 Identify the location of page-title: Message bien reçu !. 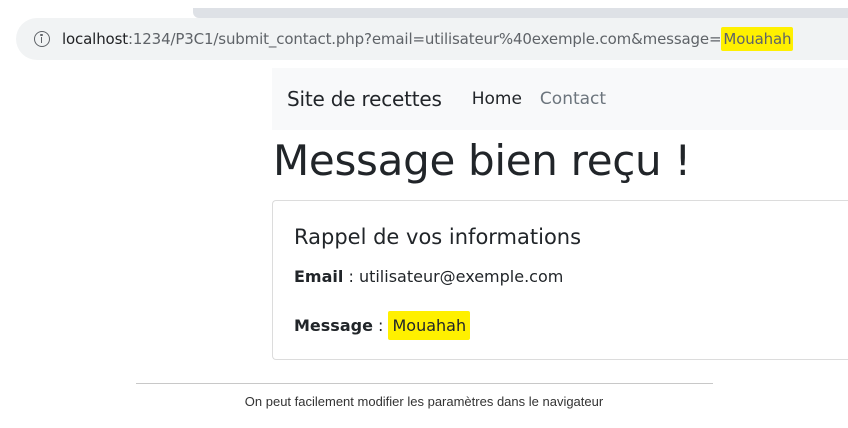
(482, 160).